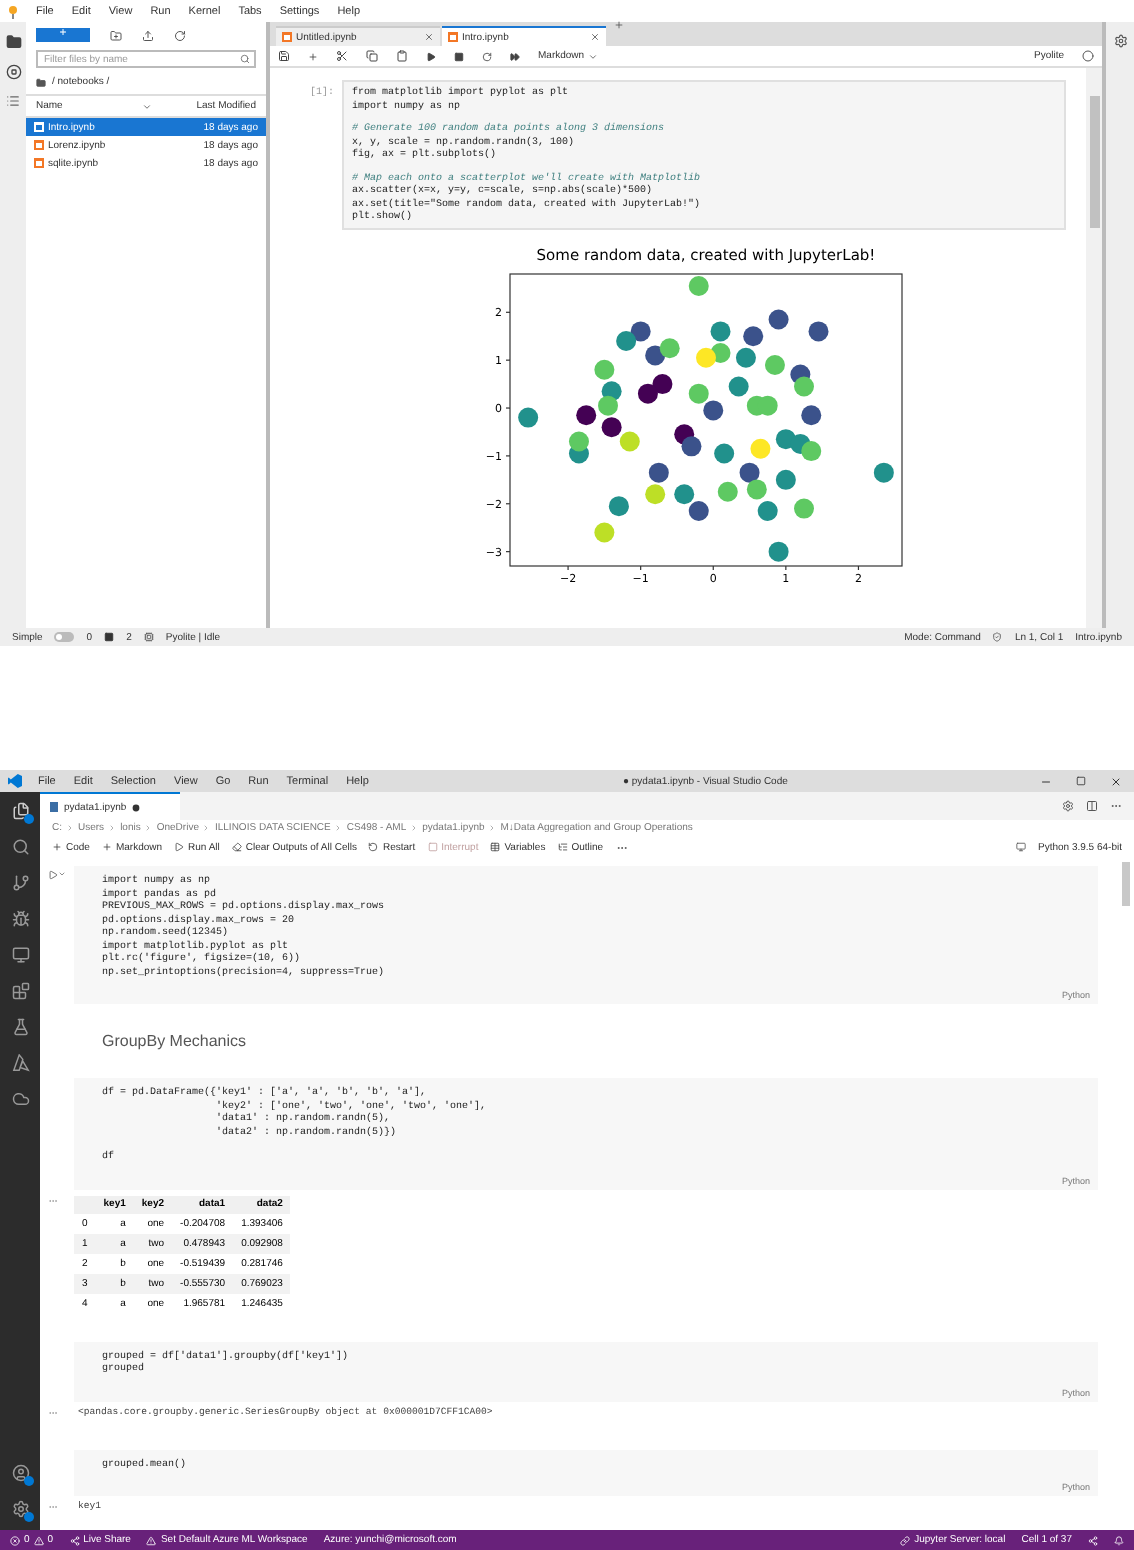 Image resolution: width=1134 pixels, height=1550 pixels. Describe the element at coordinates (905, 1540) in the screenshot. I see `link-icon` at that location.